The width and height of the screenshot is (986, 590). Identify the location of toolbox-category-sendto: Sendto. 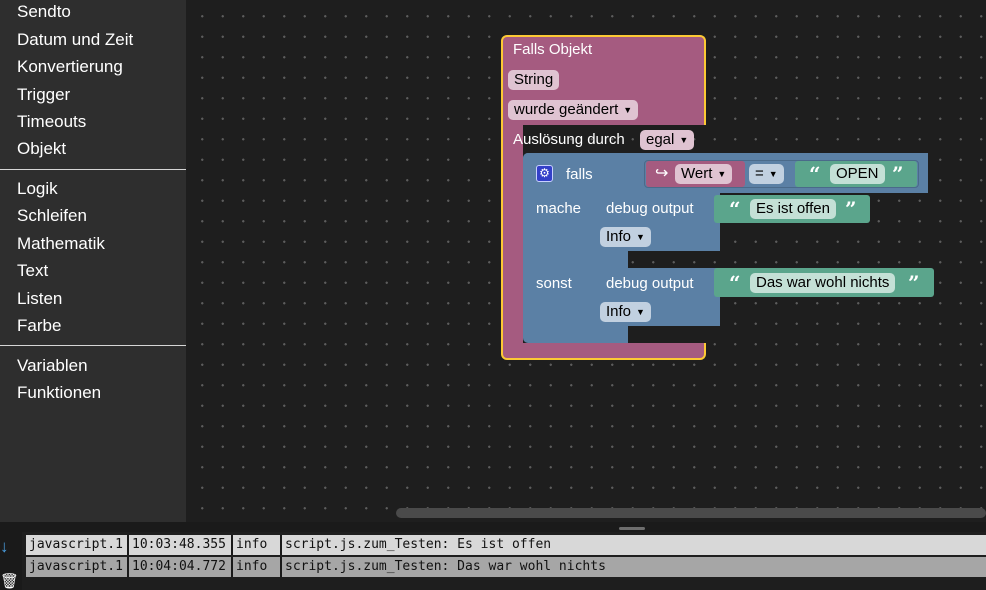
(44, 12).